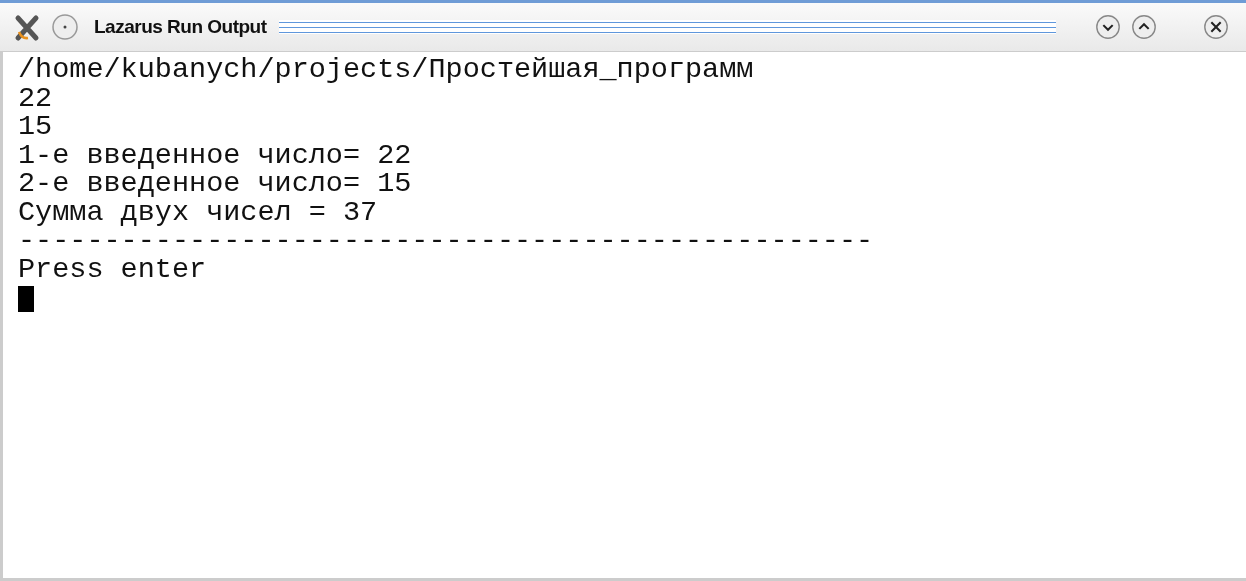 This screenshot has width=1246, height=581. Describe the element at coordinates (35, 98) in the screenshot. I see `console-line: 22` at that location.